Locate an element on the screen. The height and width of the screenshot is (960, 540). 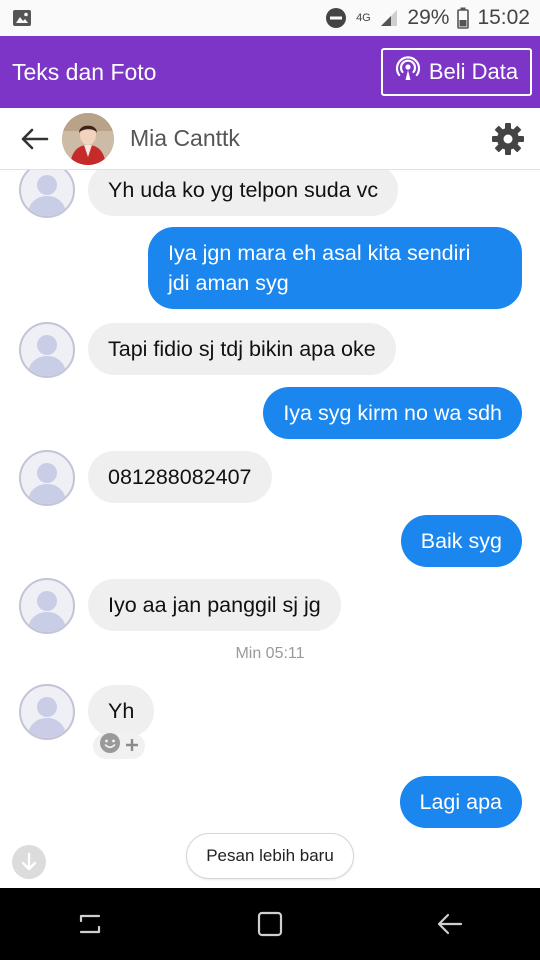
message-bubble-incoming: Yh is located at coordinates (121, 711).